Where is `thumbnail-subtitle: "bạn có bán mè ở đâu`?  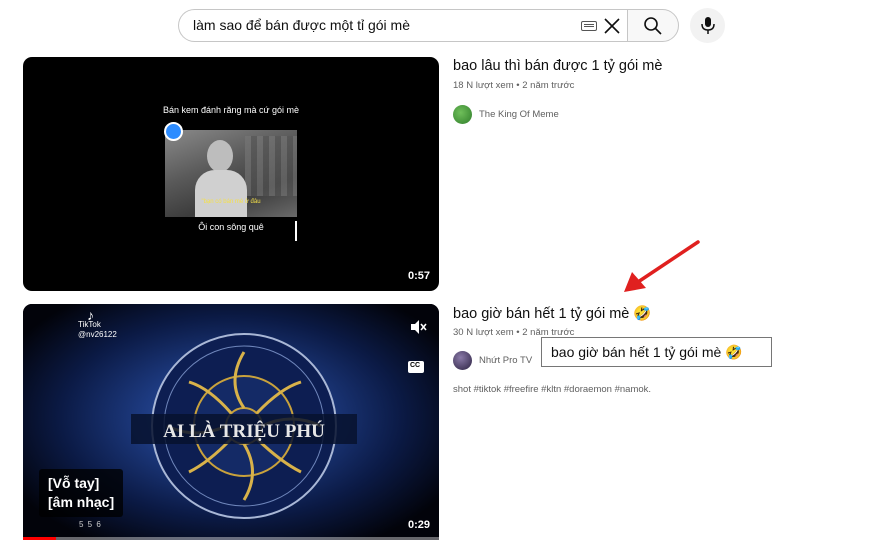
thumbnail-subtitle: "bạn có bán mè ở đâu is located at coordinates (231, 202).